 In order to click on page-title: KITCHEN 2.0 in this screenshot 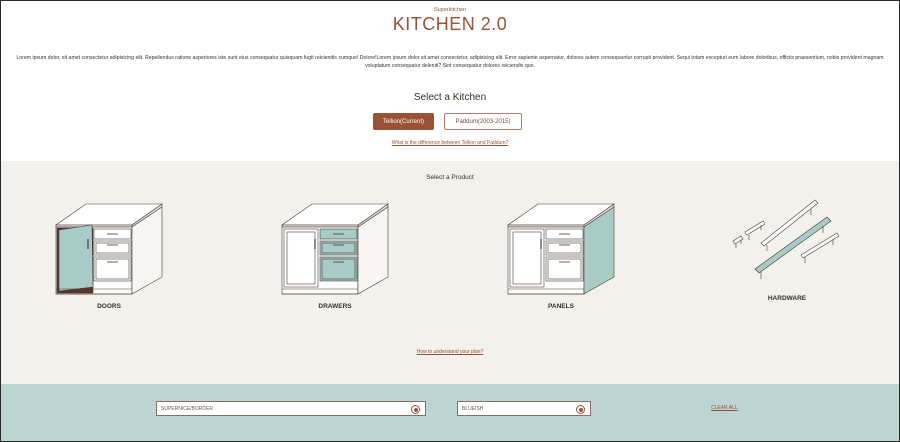, I will do `click(450, 24)`.